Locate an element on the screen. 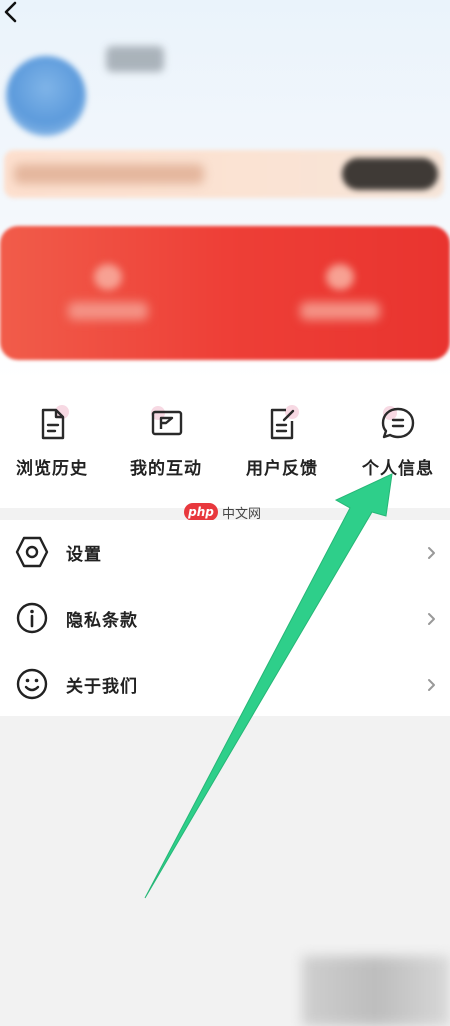  menu-item-settings: 设置 is located at coordinates (225, 553).